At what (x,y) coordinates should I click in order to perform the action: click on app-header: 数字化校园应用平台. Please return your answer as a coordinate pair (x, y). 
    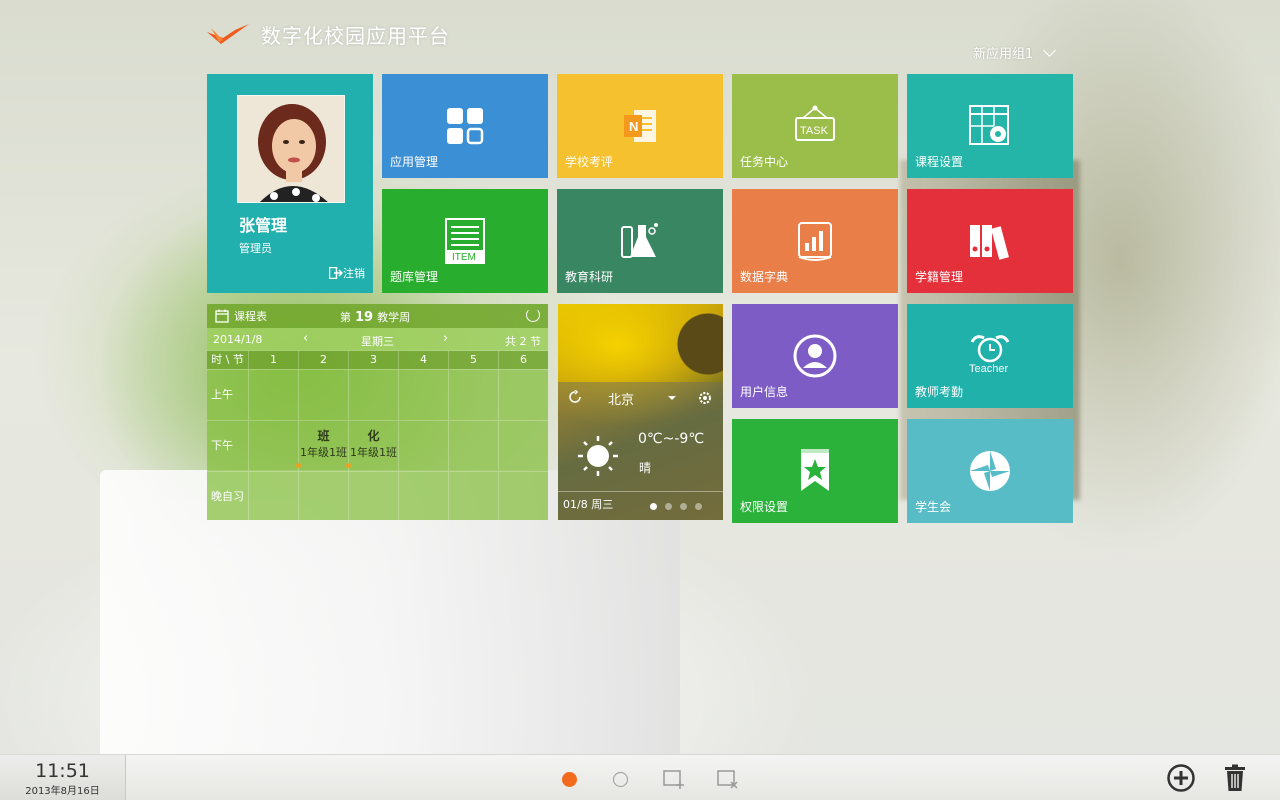
    Looking at the image, I should click on (327, 34).